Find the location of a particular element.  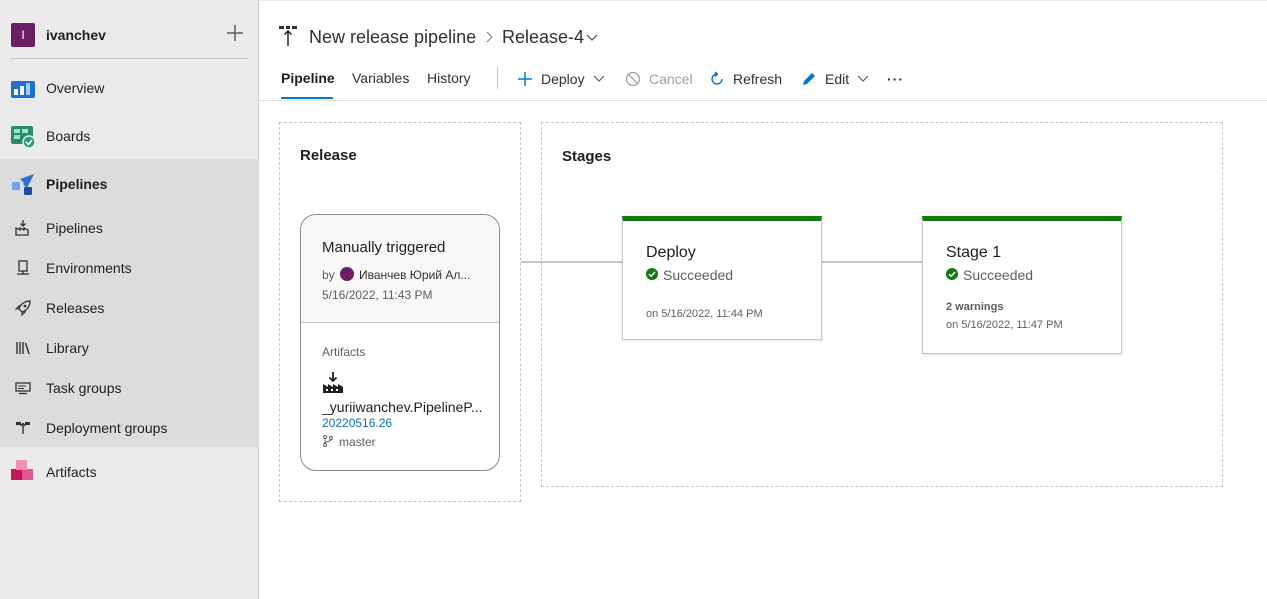

sub-label-environments: Environments is located at coordinates (89, 268).